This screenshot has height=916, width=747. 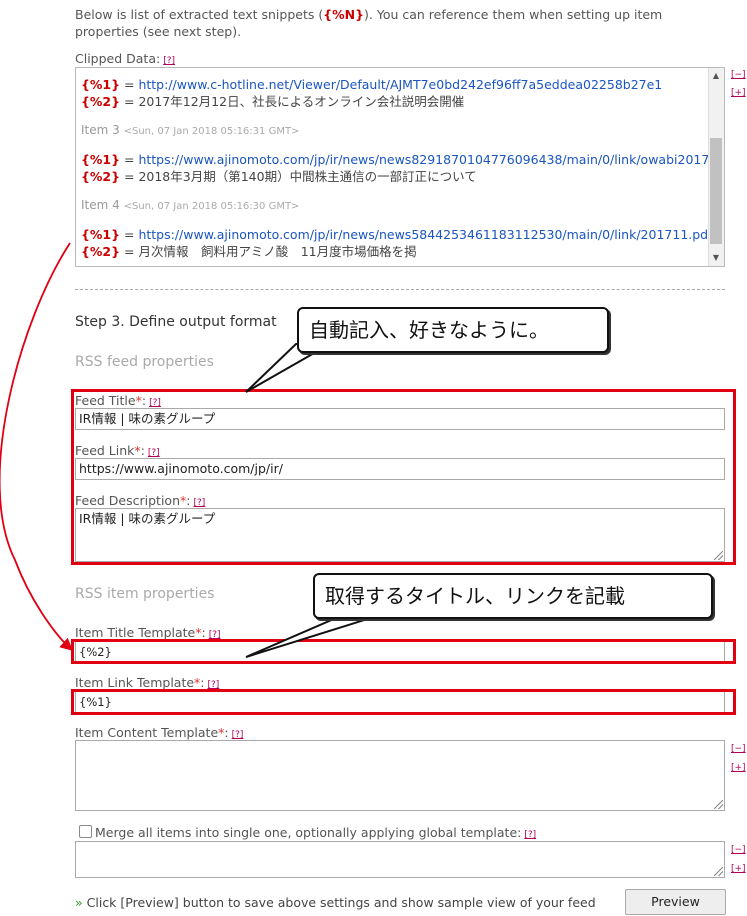 I want to click on clip-value: 2017年12月12日、社長によるオンライン会社説明会開催, so click(x=301, y=101).